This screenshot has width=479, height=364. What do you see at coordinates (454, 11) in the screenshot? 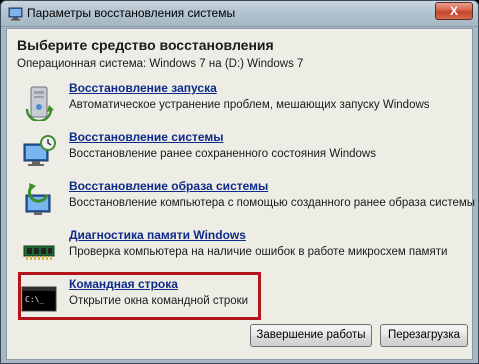
I see `close-button: X` at bounding box center [454, 11].